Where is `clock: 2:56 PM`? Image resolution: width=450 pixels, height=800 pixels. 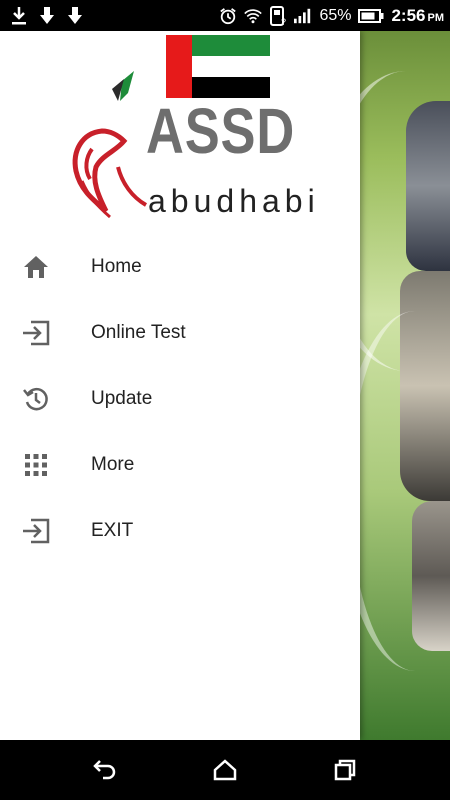 clock: 2:56 PM is located at coordinates (417, 16).